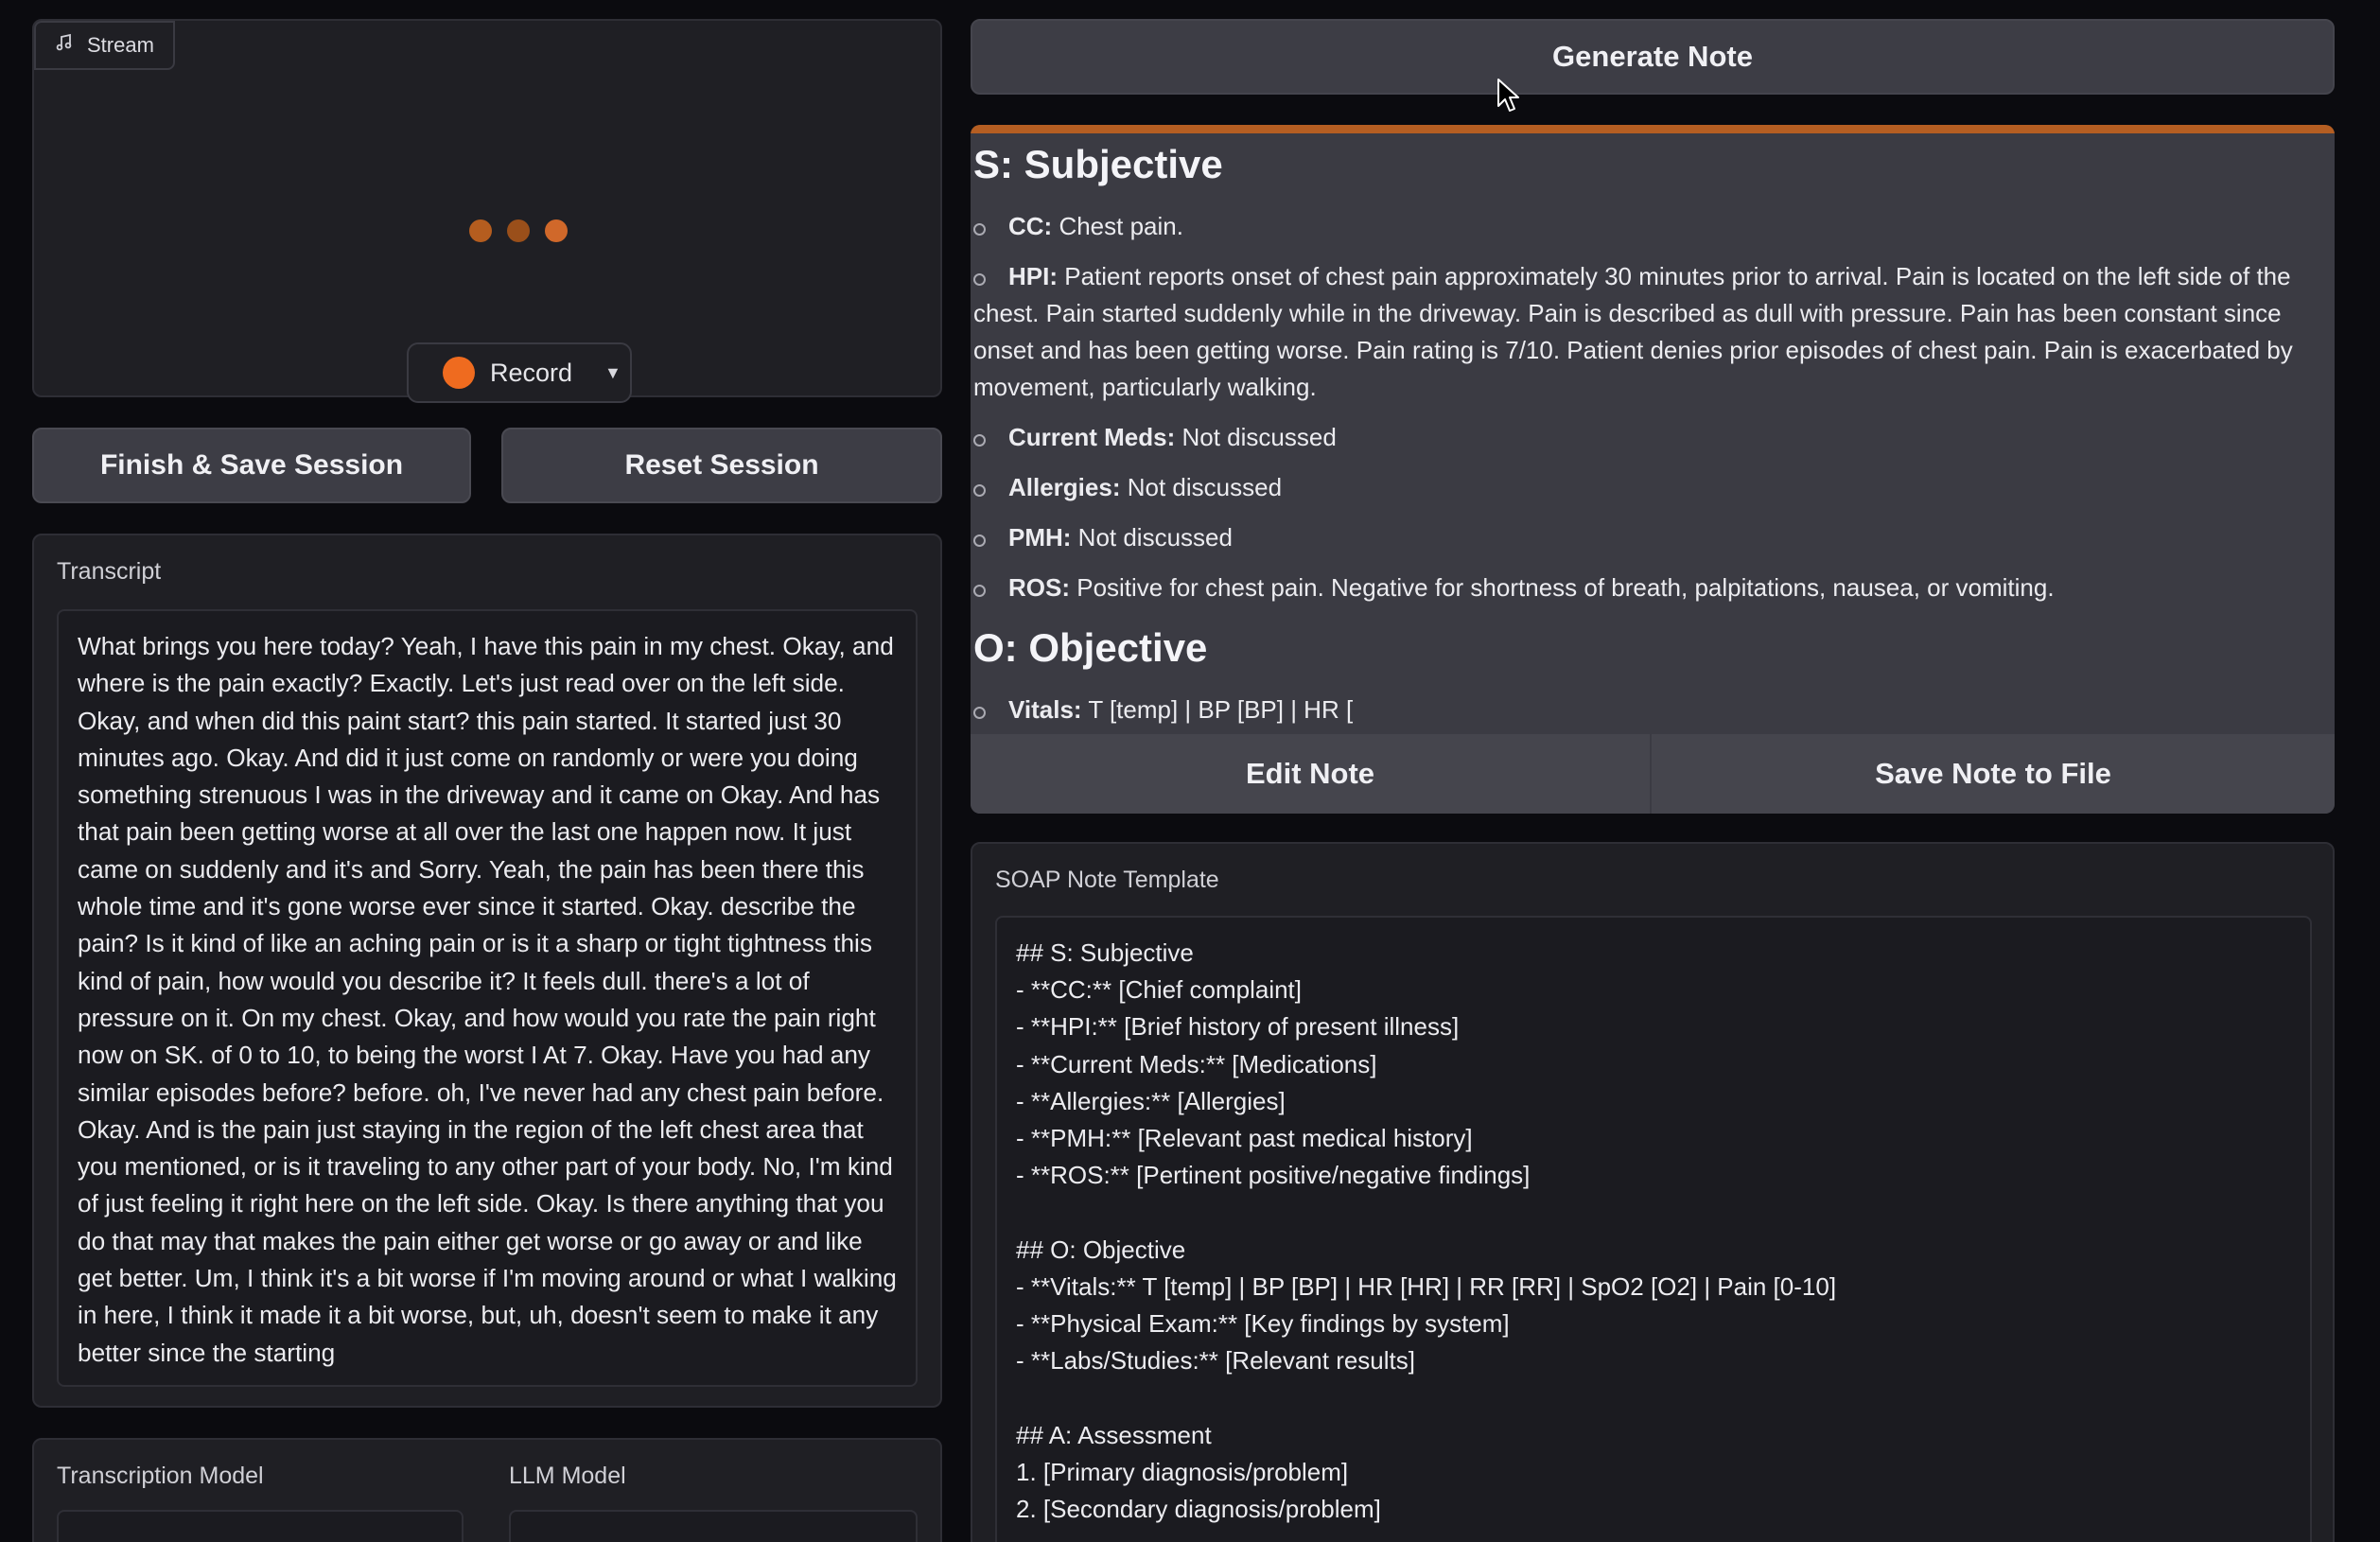 The width and height of the screenshot is (2380, 1542). What do you see at coordinates (120, 45) in the screenshot?
I see `stream-tab-label: Stream` at bounding box center [120, 45].